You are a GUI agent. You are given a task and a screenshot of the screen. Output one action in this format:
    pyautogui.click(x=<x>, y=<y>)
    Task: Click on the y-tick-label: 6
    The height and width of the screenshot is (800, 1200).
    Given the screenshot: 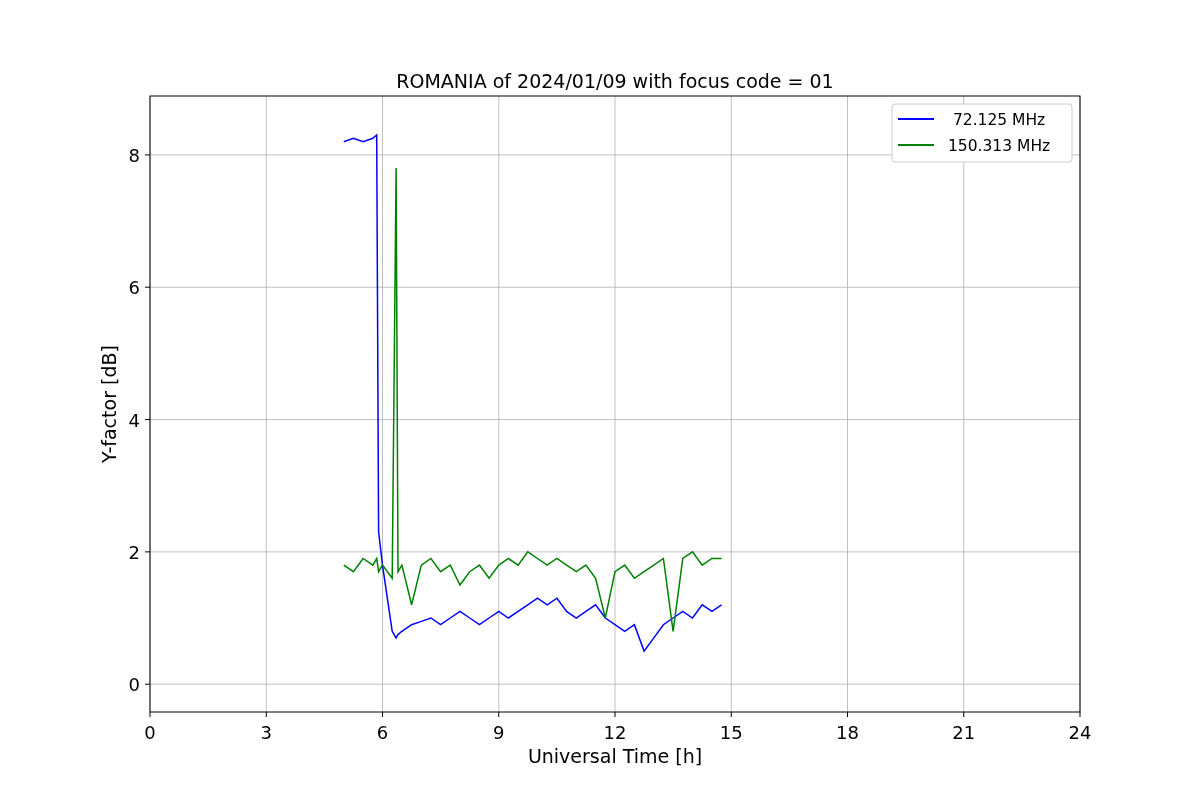 What is the action you would take?
    pyautogui.click(x=134, y=288)
    